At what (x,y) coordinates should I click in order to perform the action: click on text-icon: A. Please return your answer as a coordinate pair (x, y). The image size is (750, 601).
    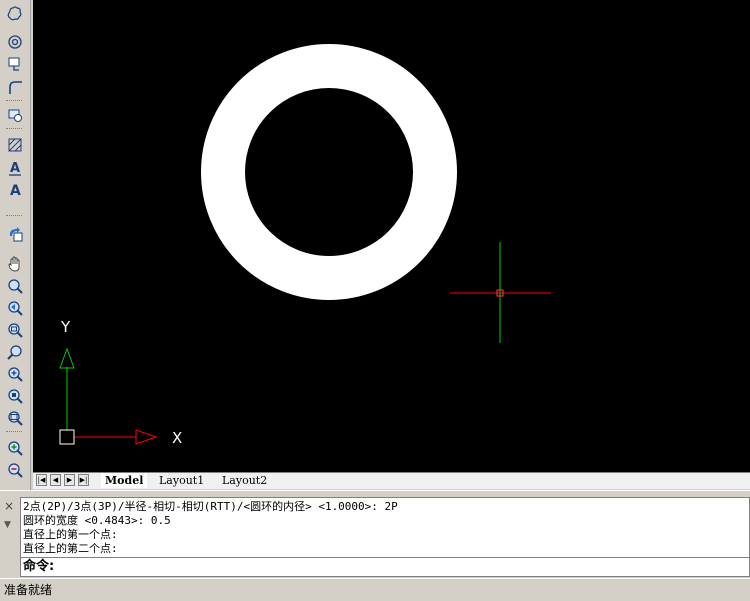
    Looking at the image, I should click on (14, 189).